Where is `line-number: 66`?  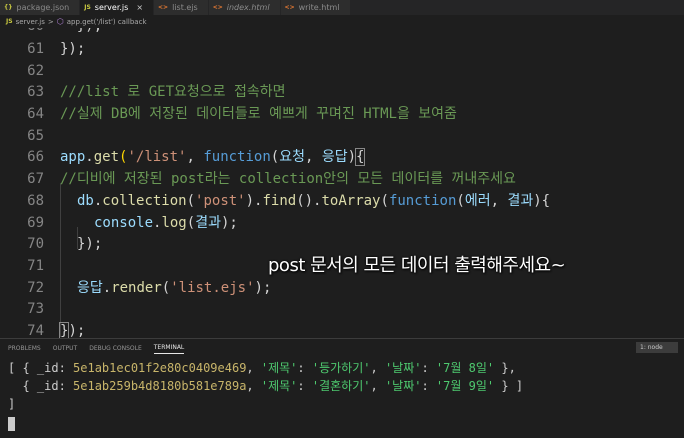
line-number: 66 is located at coordinates (35, 157).